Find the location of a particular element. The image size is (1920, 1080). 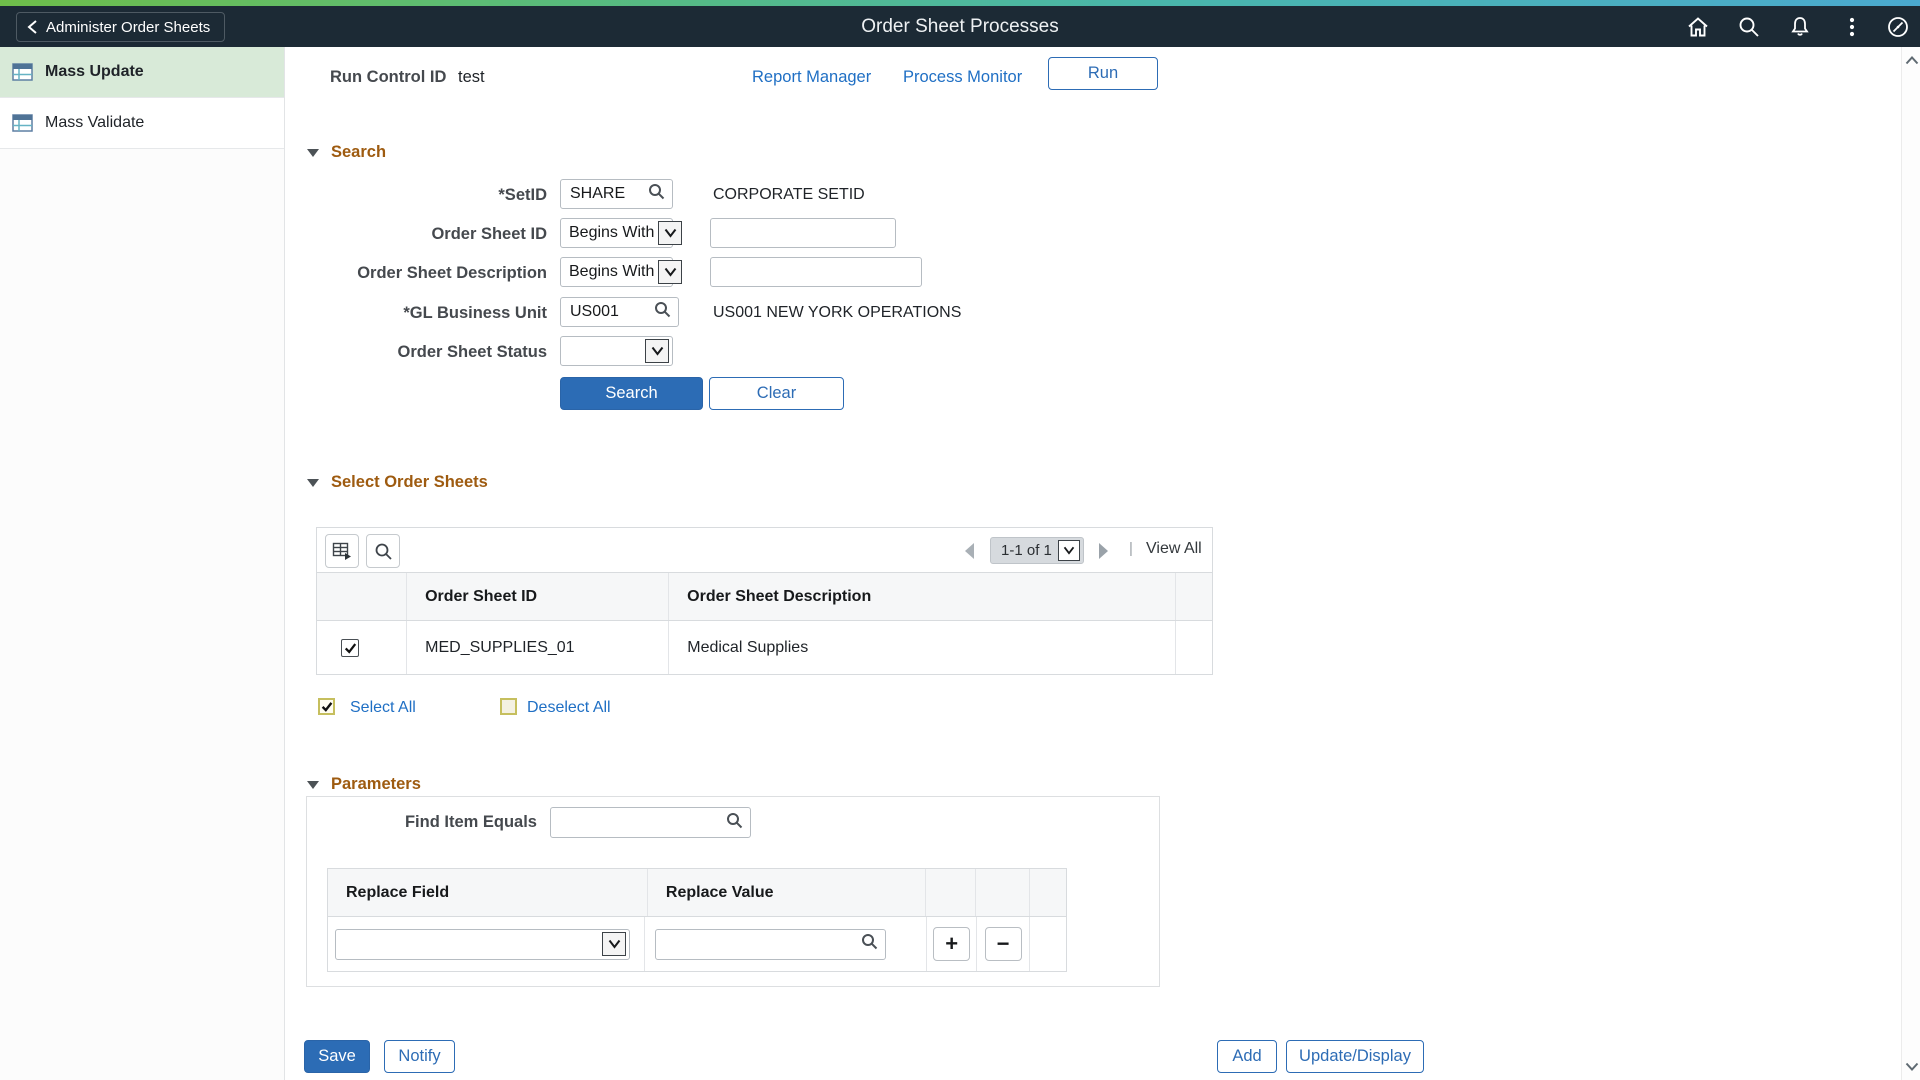

replace-table: Replace Field Replace Value + − is located at coordinates (697, 920).